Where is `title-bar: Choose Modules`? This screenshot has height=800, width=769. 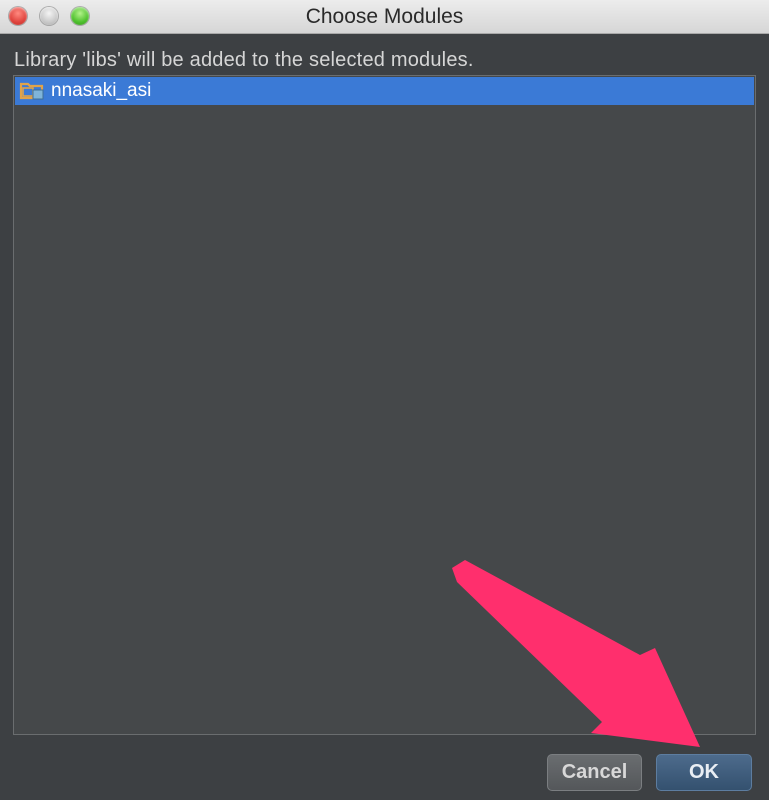
title-bar: Choose Modules is located at coordinates (384, 17).